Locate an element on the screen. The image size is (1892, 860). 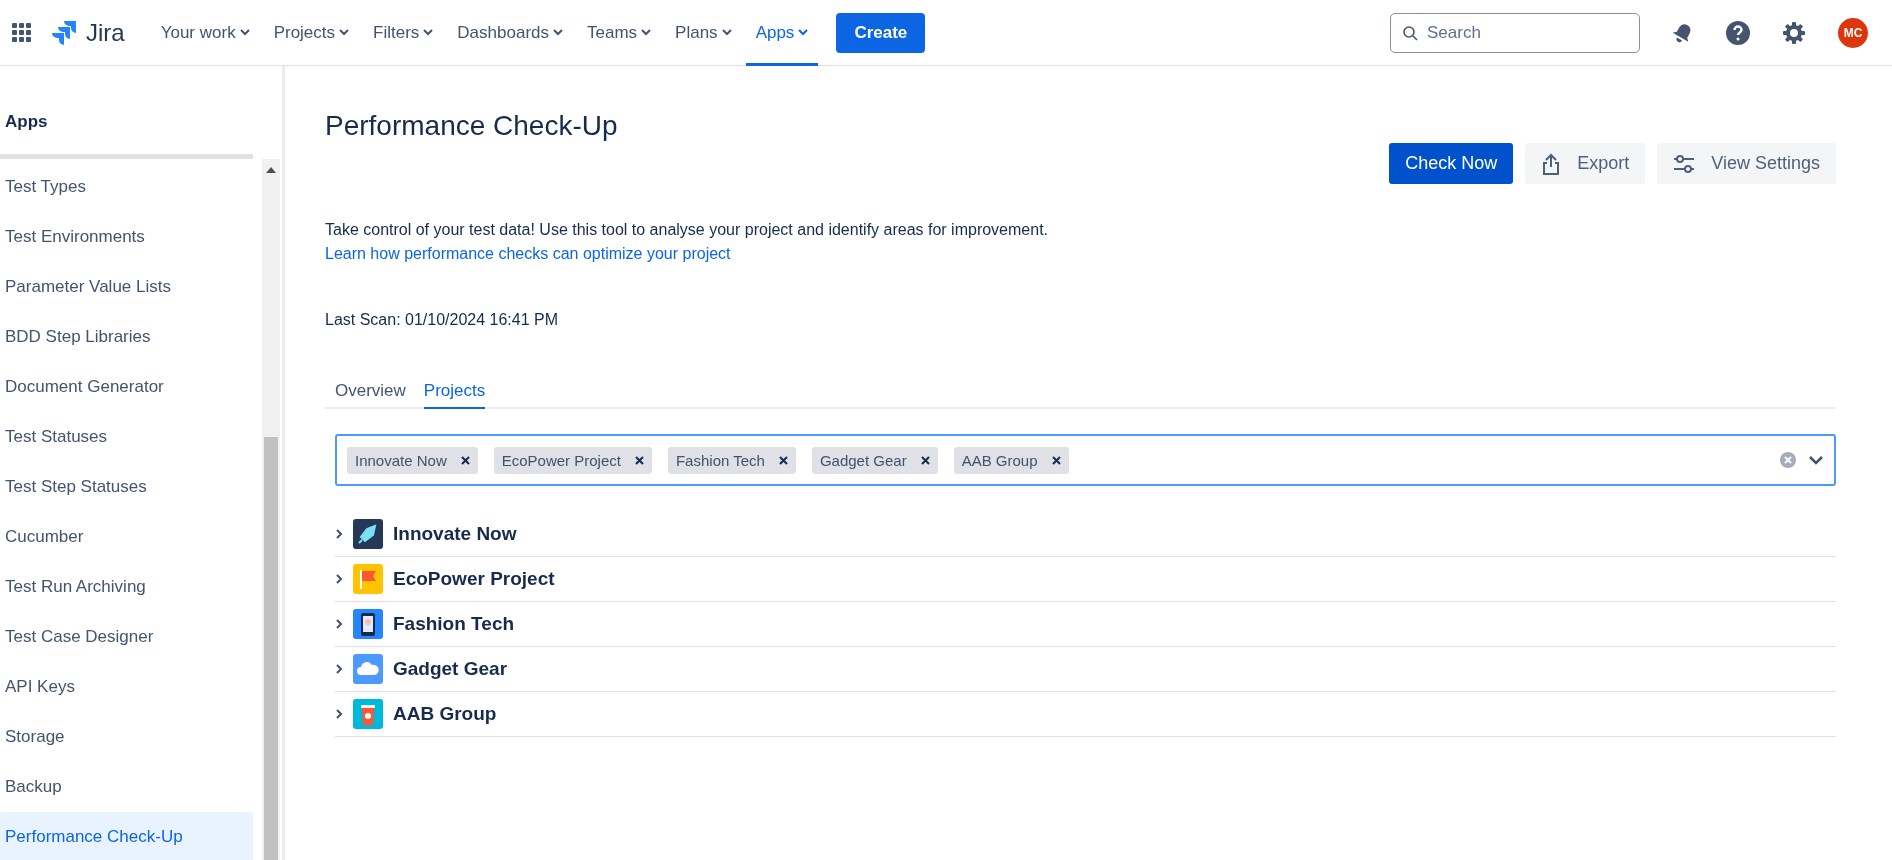
tab: Projects is located at coordinates (454, 393).